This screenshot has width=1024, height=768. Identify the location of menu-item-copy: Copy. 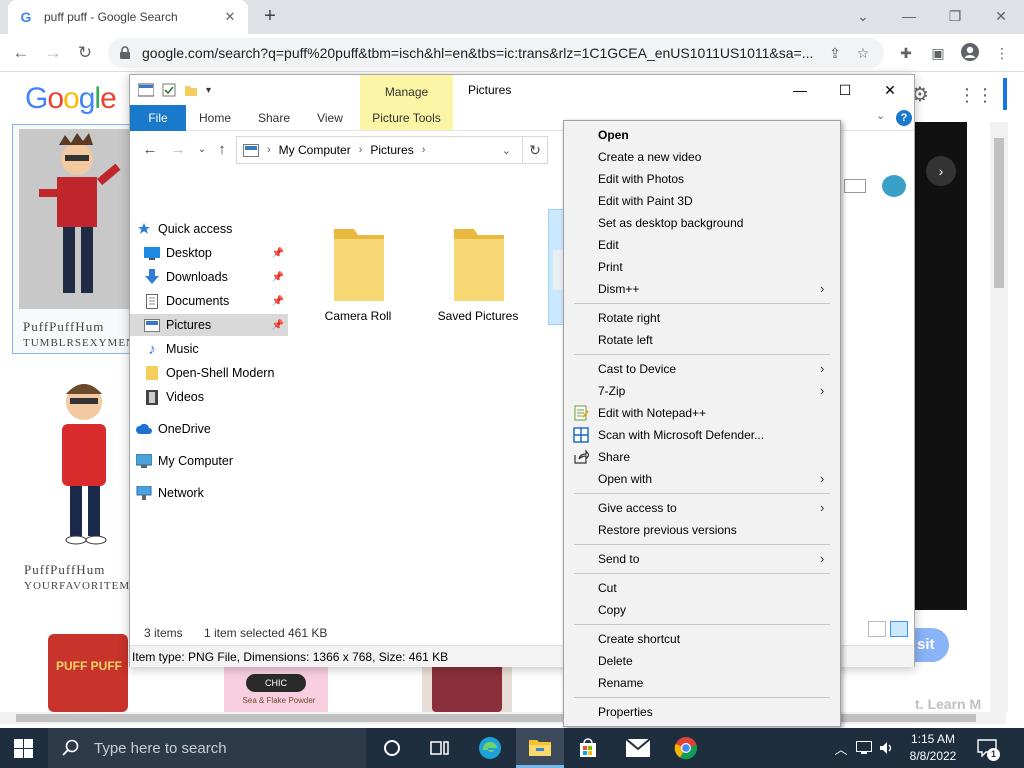
(702, 610).